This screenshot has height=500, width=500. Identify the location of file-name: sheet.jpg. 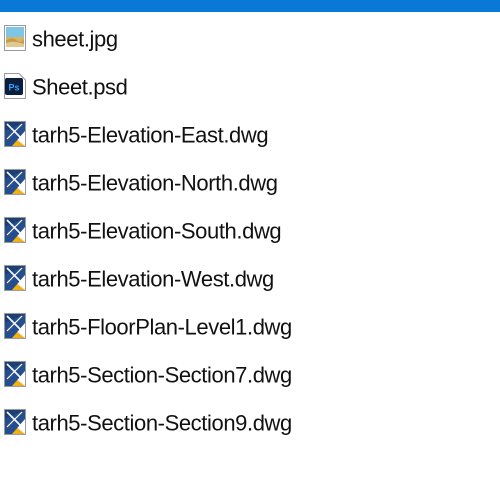
(75, 39).